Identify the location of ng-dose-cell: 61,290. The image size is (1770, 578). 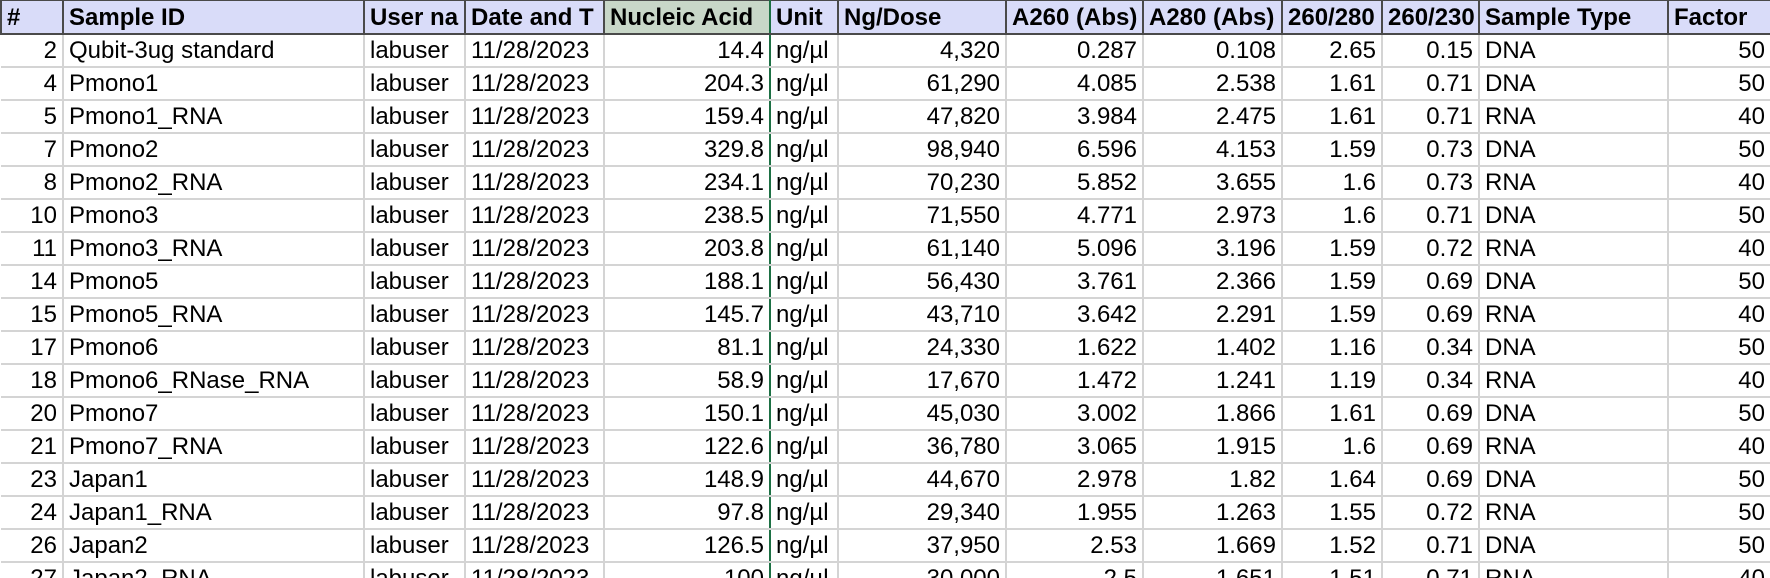
(922, 84).